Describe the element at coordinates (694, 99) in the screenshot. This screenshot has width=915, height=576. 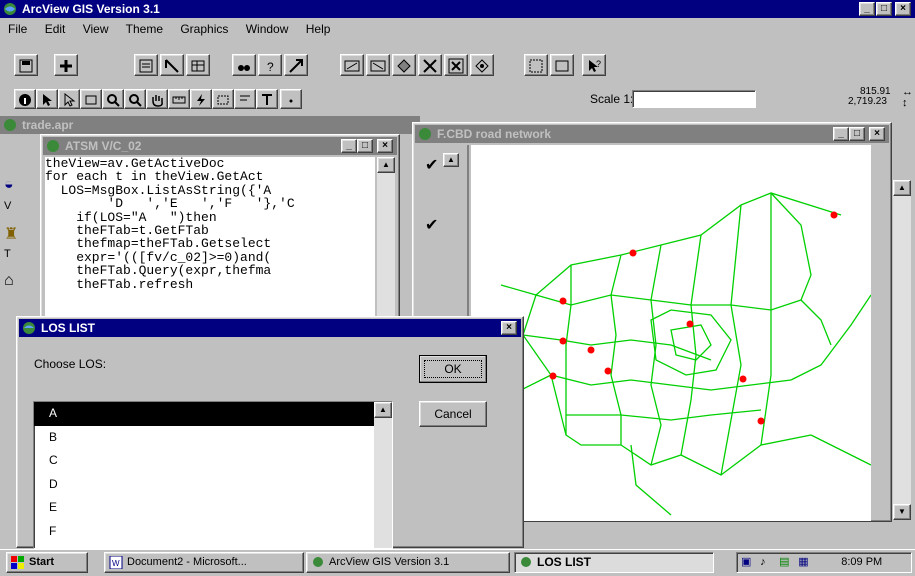
I see `scale-input` at that location.